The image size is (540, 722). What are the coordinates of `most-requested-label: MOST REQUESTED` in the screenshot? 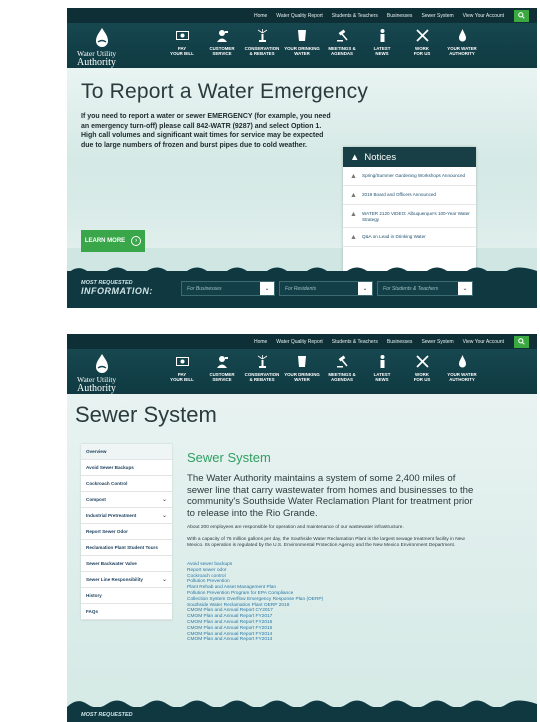 It's located at (107, 715).